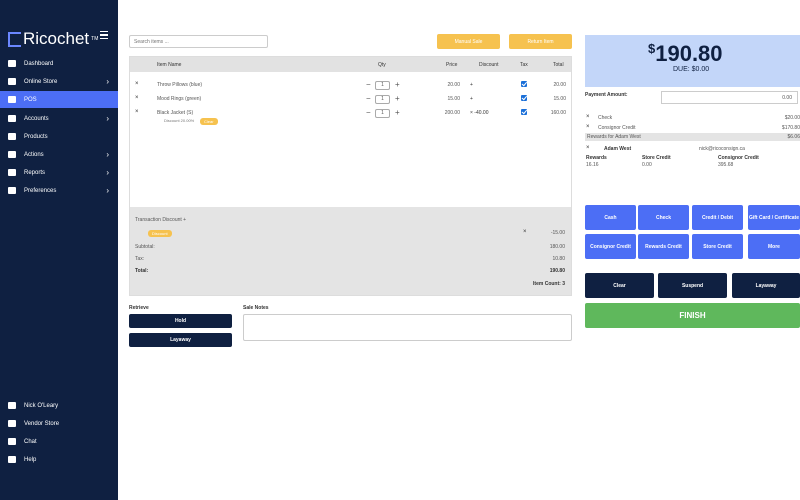 This screenshot has width=800, height=500. What do you see at coordinates (59, 99) in the screenshot?
I see `sidebar-item-pos: POS` at bounding box center [59, 99].